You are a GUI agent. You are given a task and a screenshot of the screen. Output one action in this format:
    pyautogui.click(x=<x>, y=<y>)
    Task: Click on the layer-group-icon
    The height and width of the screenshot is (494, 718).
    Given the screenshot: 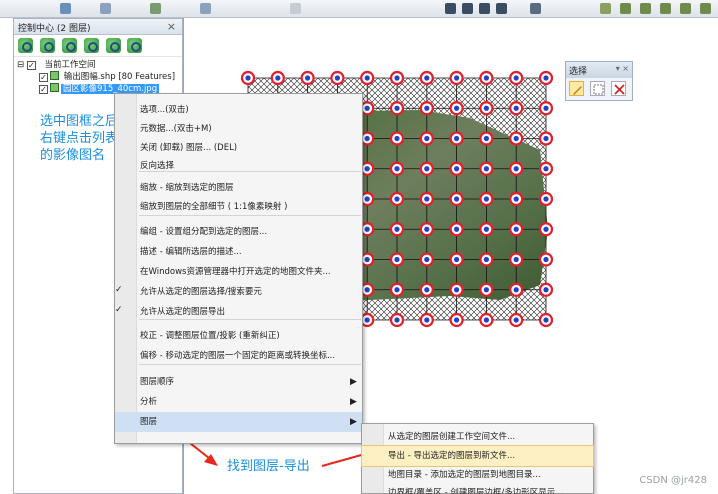 What is the action you would take?
    pyautogui.click(x=91, y=45)
    